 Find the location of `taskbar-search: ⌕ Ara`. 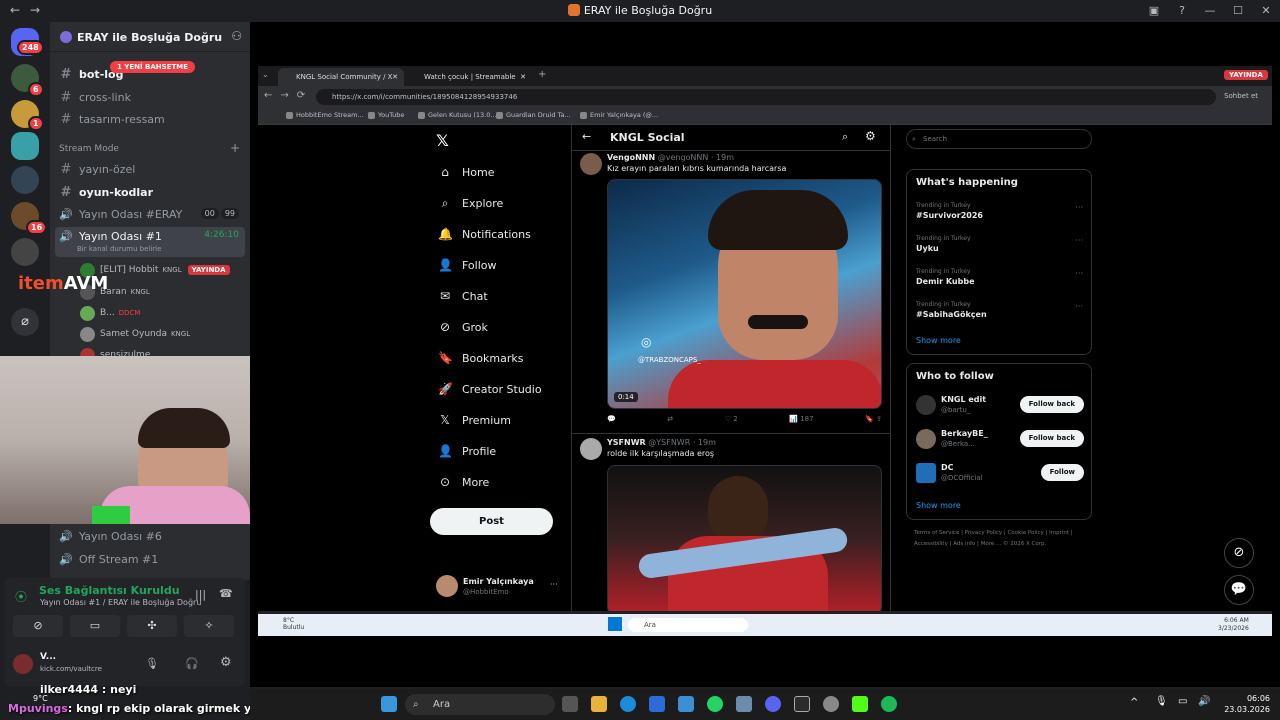

taskbar-search: ⌕ Ara is located at coordinates (480, 704).